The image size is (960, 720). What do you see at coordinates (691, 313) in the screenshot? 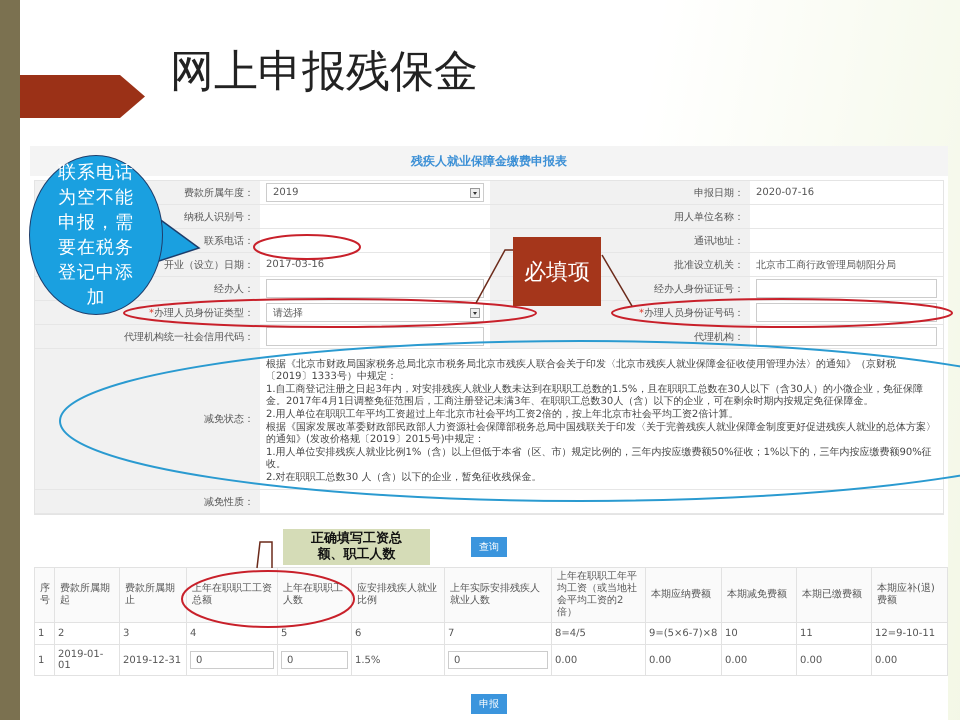
I see `field-label: *办理人员身份证号码：` at bounding box center [691, 313].